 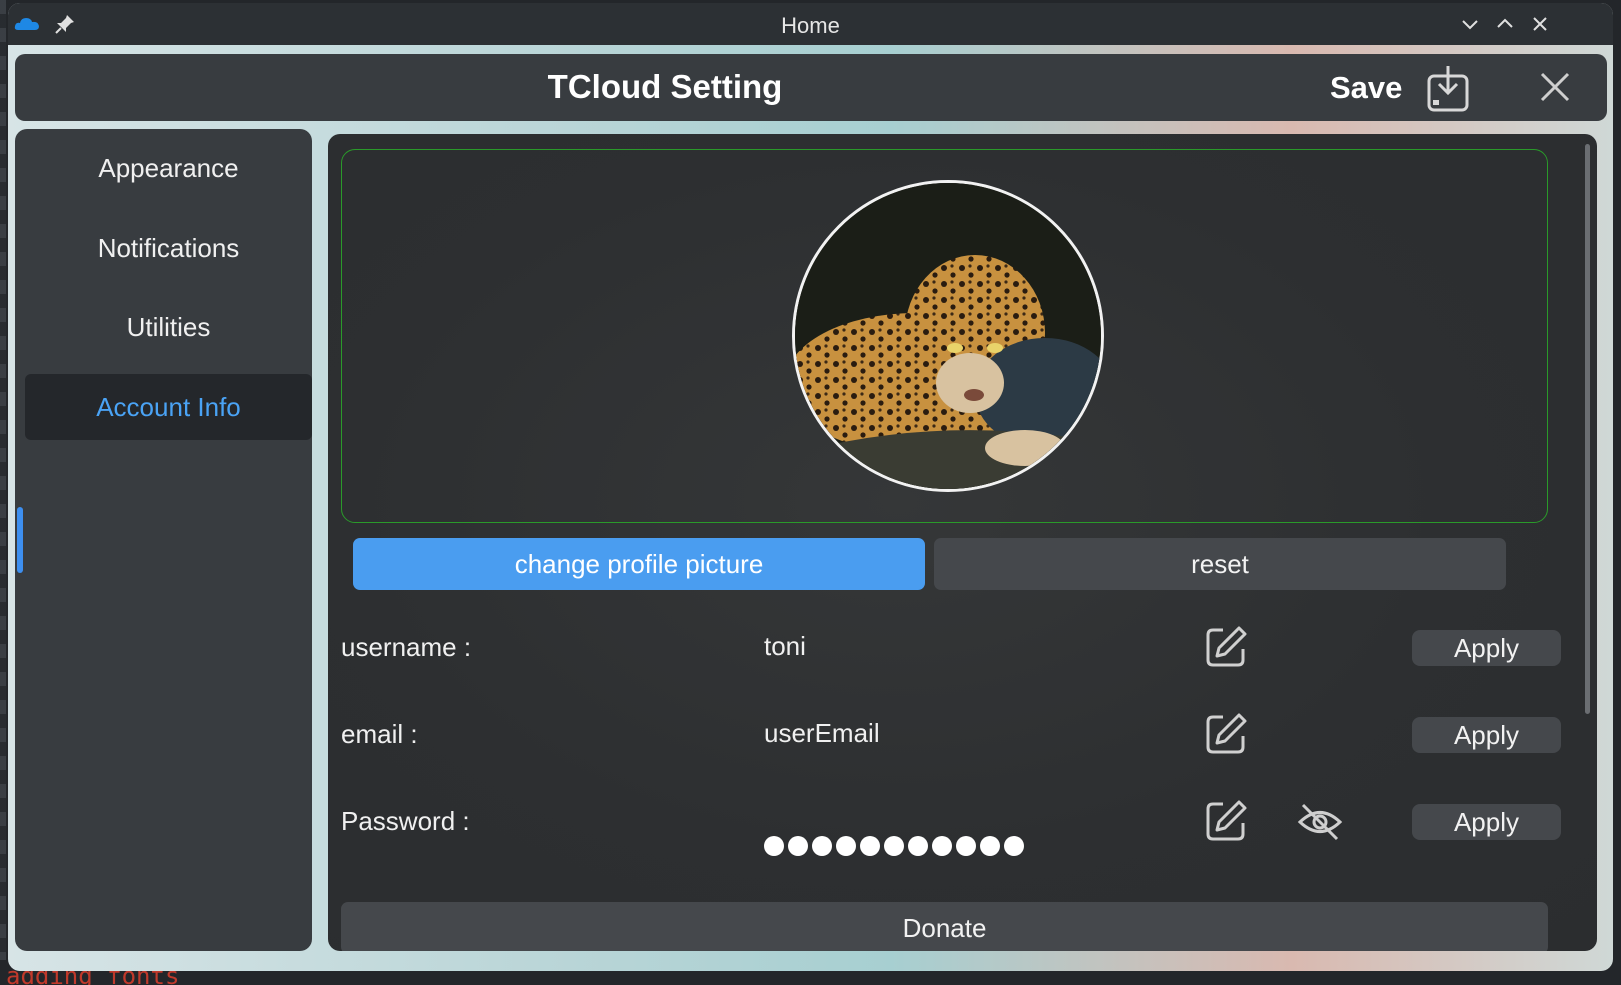 What do you see at coordinates (405, 821) in the screenshot?
I see `password-label: Password :` at bounding box center [405, 821].